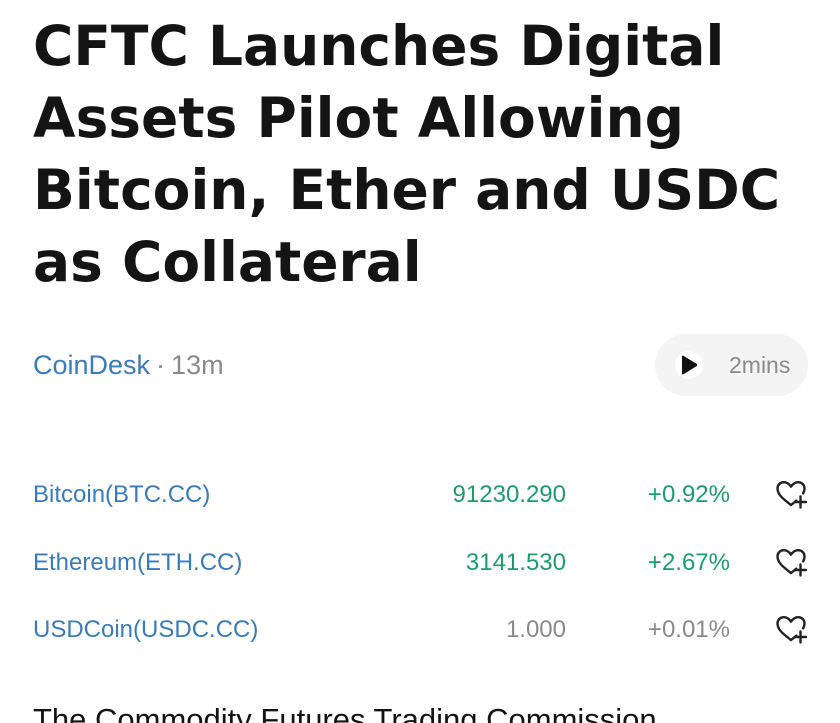 This screenshot has width=840, height=723. Describe the element at coordinates (688, 494) in the screenshot. I see `ticker-change: +0.92%` at that location.